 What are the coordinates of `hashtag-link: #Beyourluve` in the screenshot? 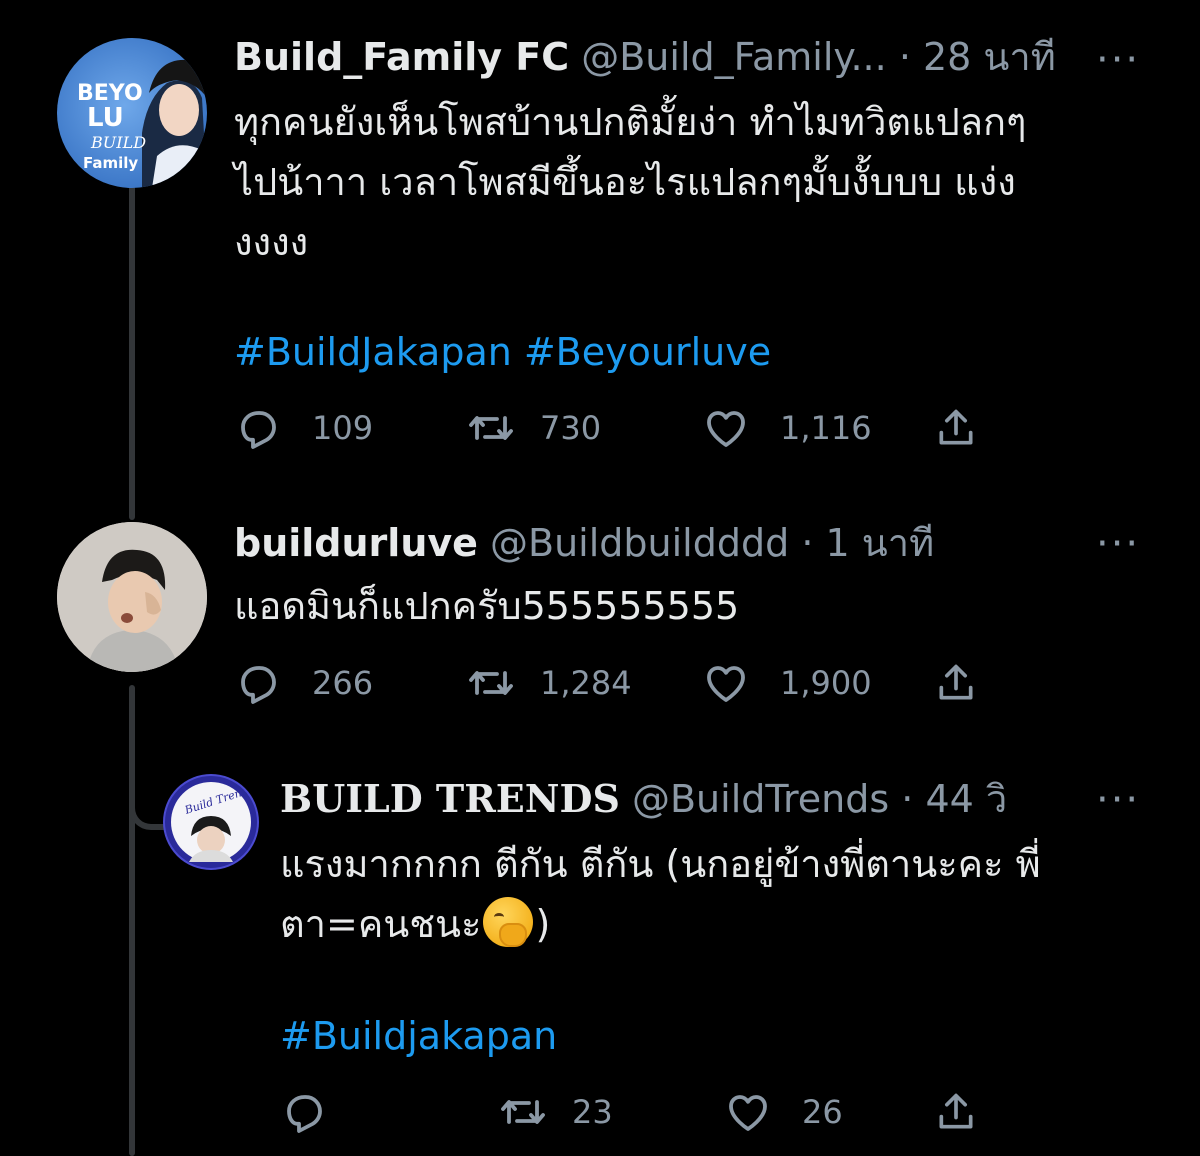 It's located at (647, 352).